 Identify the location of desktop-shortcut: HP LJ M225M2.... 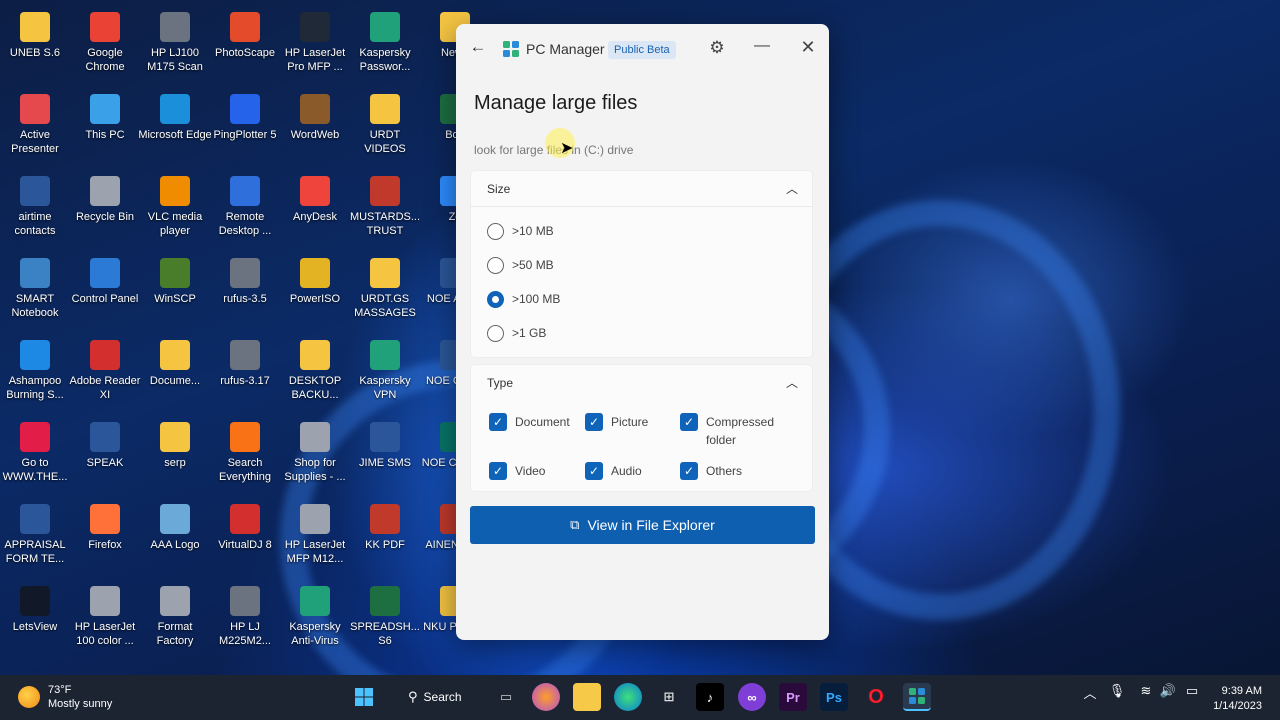
(245, 620).